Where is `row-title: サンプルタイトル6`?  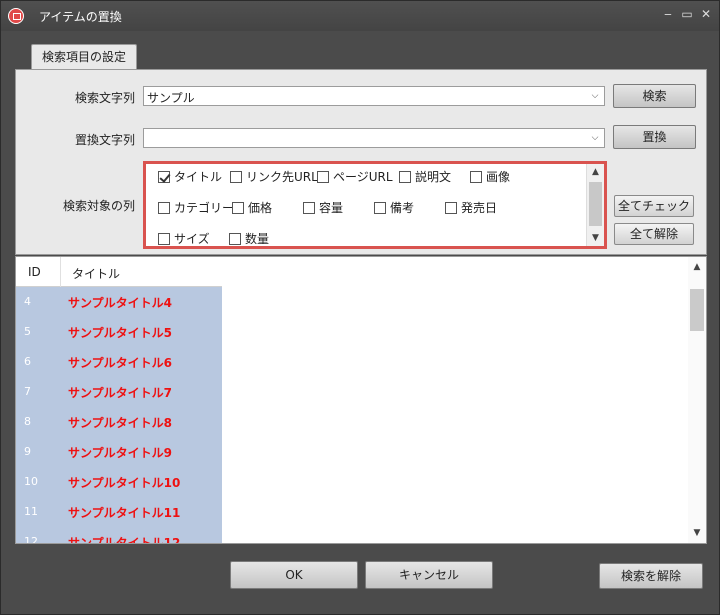 row-title: サンプルタイトル6 is located at coordinates (120, 363).